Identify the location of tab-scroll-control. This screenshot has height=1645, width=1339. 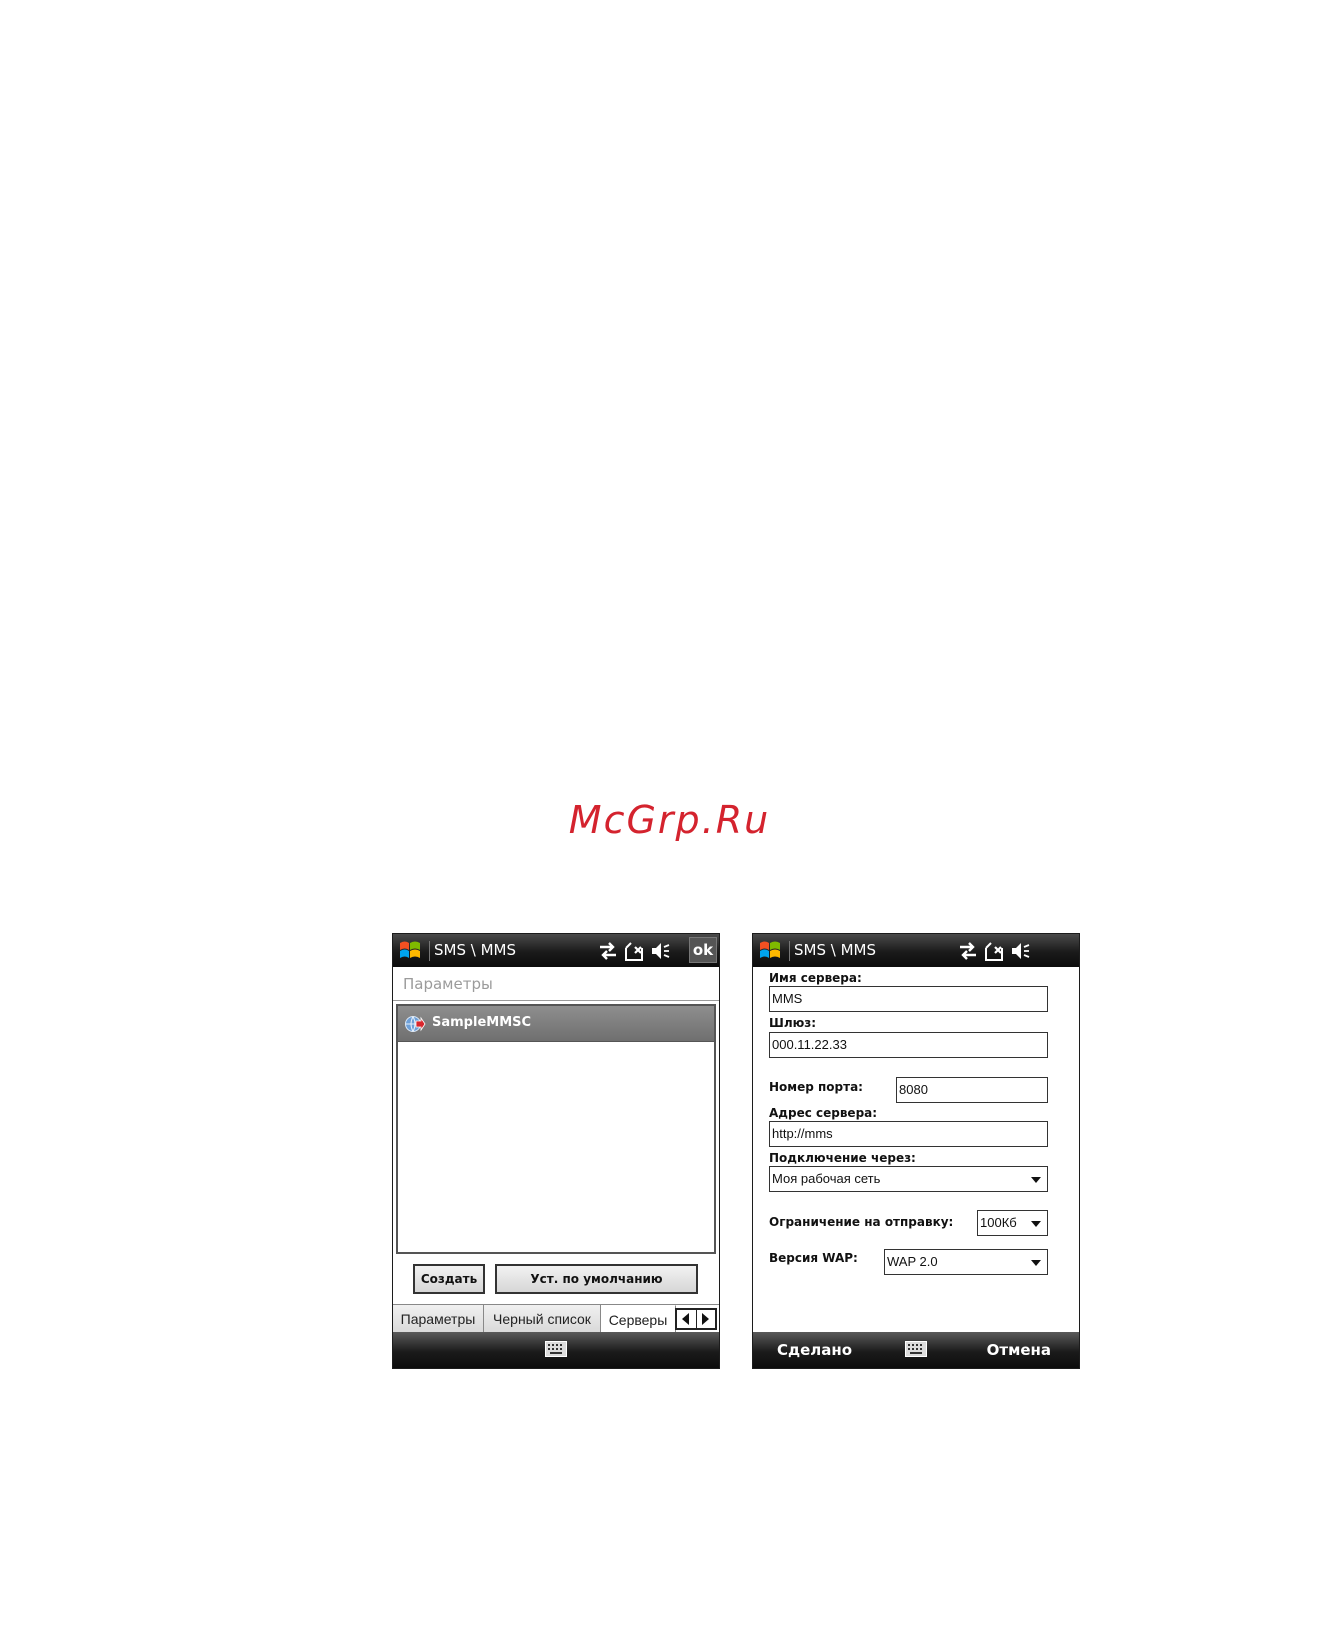
(696, 1319).